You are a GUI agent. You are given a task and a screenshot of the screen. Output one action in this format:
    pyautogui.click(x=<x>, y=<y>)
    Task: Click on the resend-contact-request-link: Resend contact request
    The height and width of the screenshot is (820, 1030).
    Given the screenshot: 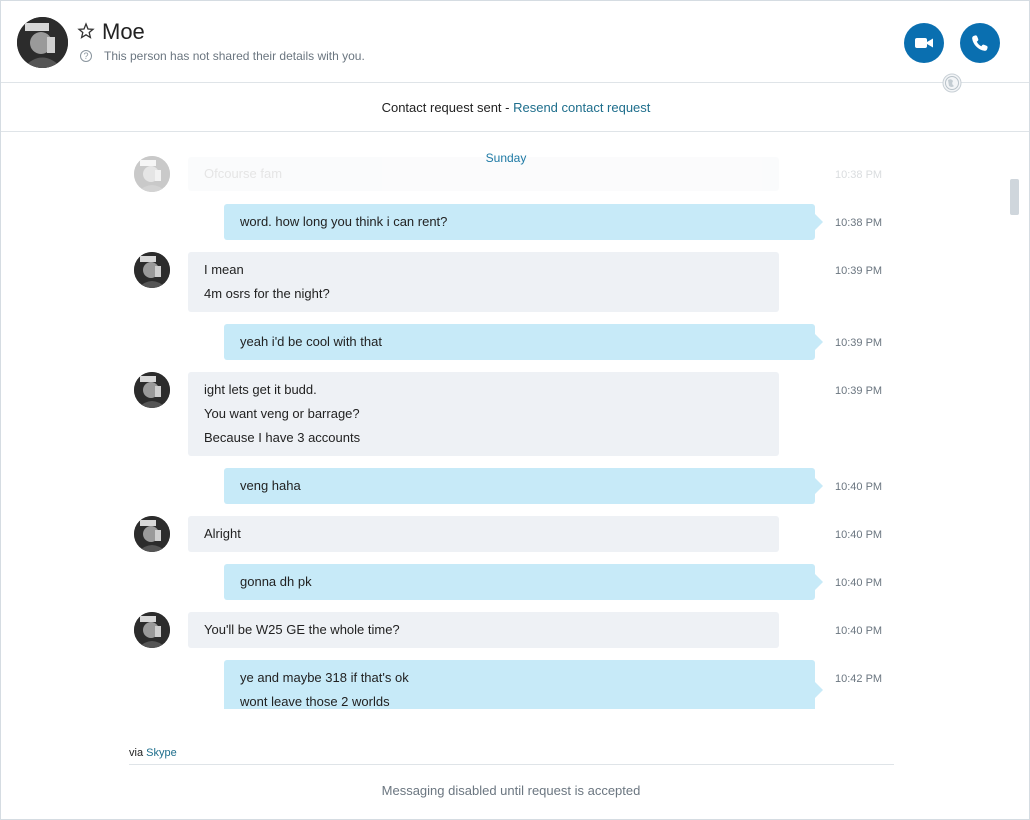 What is the action you would take?
    pyautogui.click(x=581, y=107)
    